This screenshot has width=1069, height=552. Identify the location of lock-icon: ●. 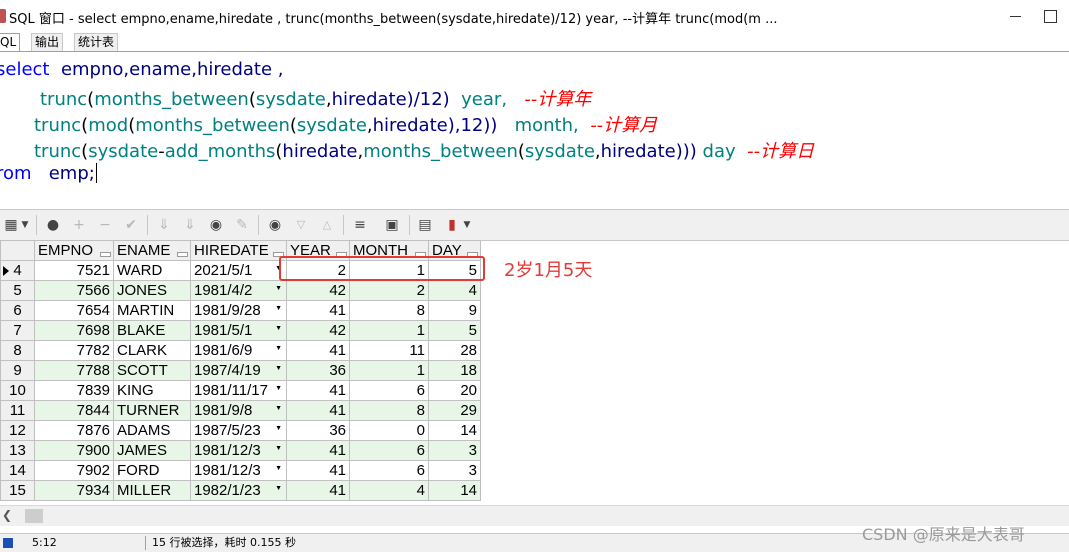
(53, 225).